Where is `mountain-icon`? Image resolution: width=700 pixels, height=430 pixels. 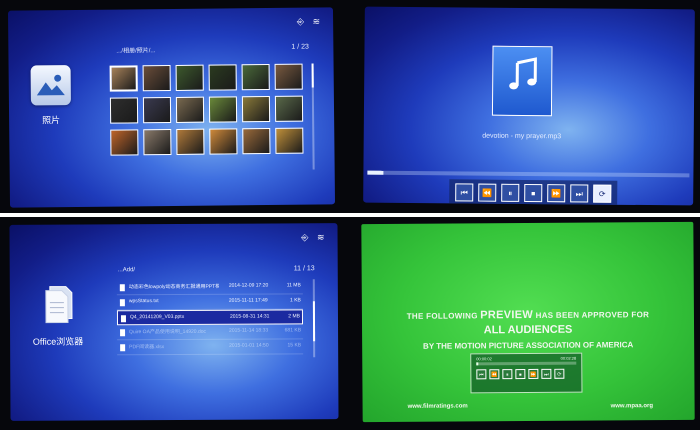 mountain-icon is located at coordinates (50, 85).